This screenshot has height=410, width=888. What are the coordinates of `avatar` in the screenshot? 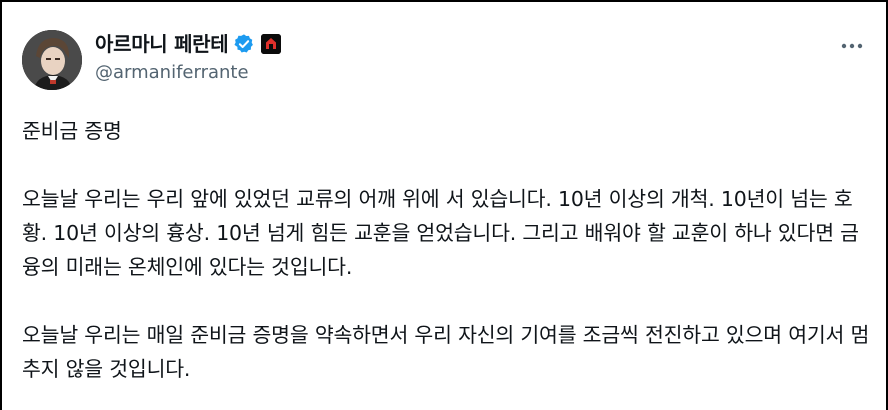 It's located at (52, 60).